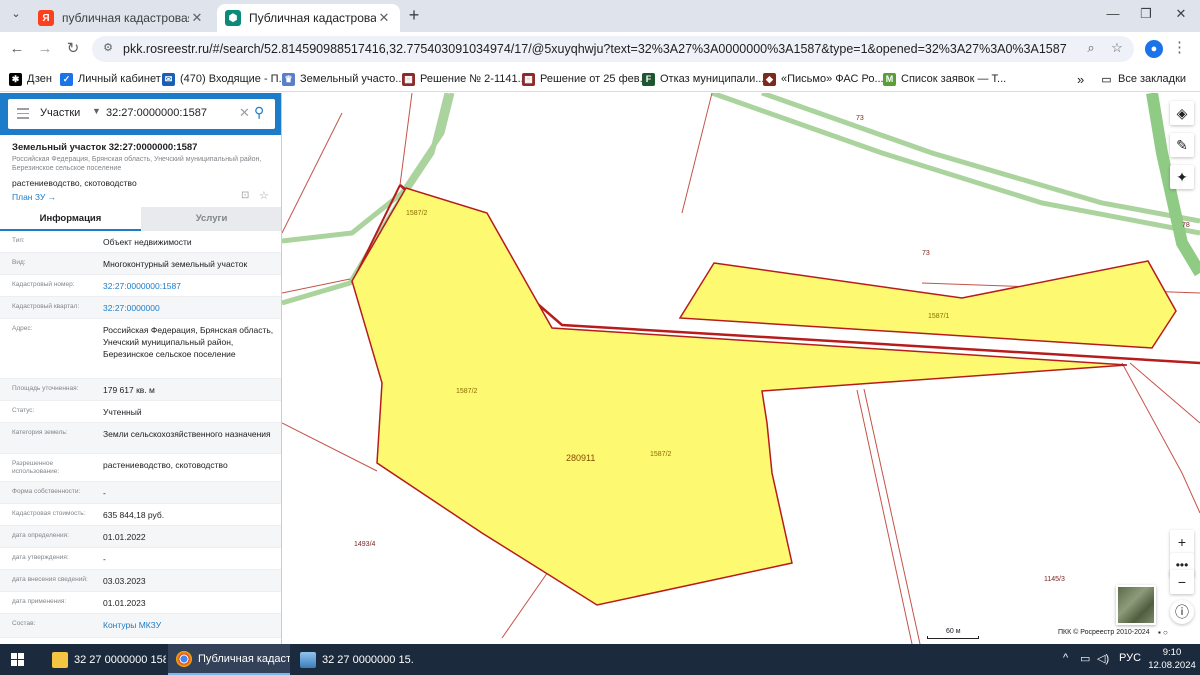 The image size is (1200, 675). I want to click on label-lot-78: 78, so click(1186, 225).